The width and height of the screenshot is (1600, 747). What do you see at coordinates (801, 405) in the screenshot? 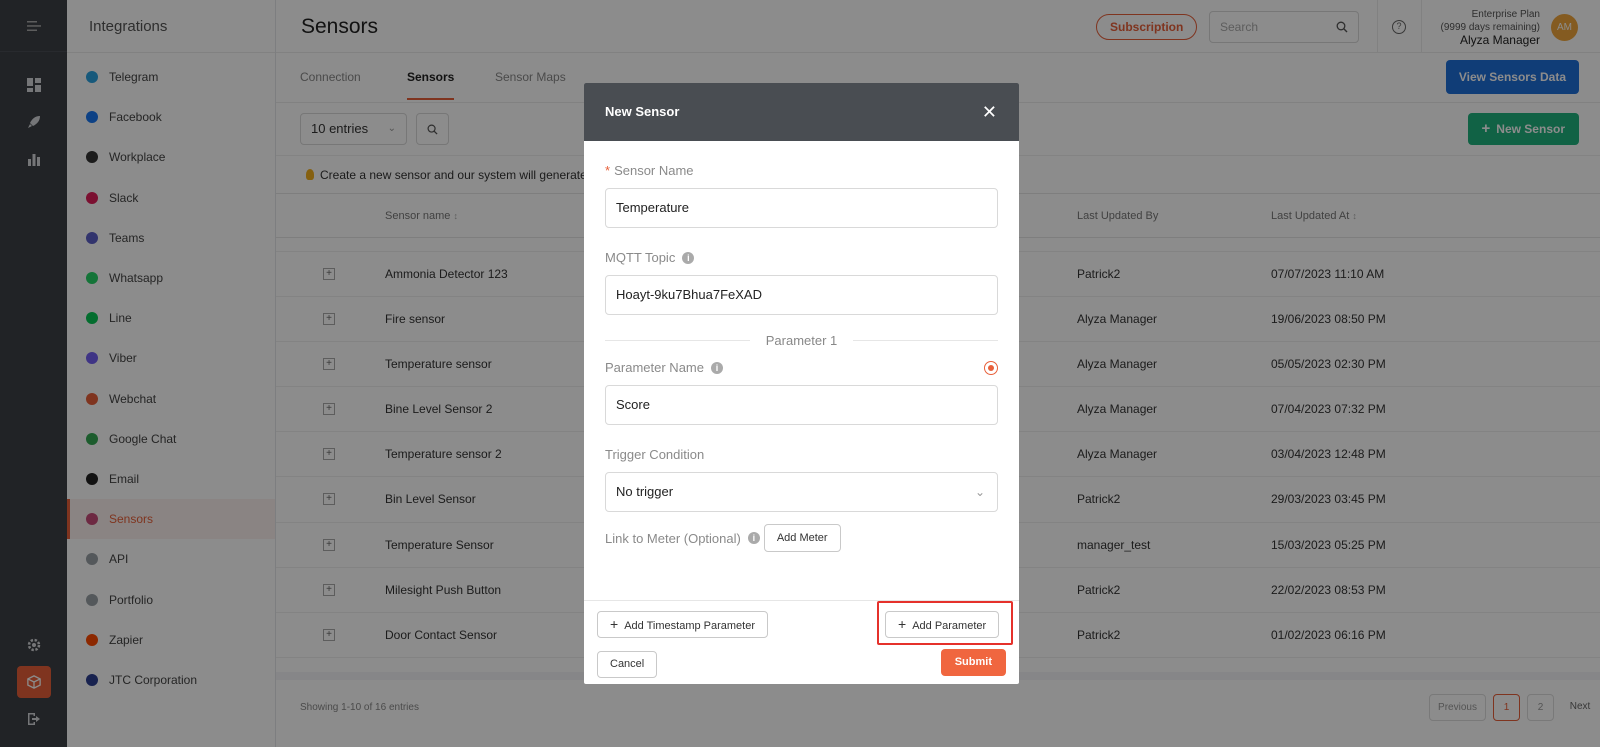
I see `parameter-name-input: Score` at bounding box center [801, 405].